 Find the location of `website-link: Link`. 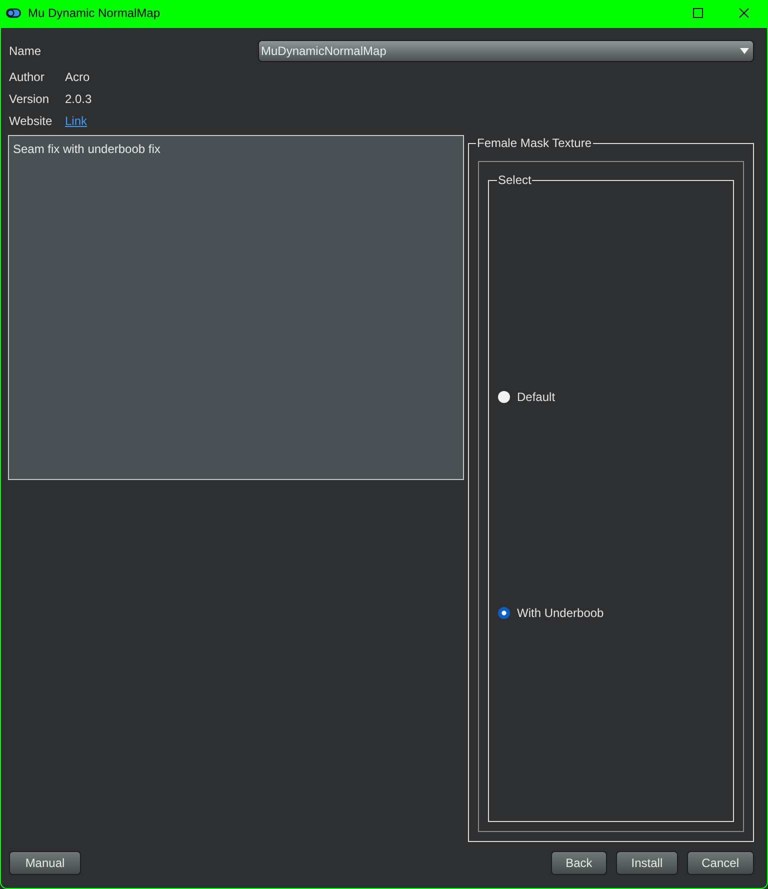

website-link: Link is located at coordinates (76, 121).